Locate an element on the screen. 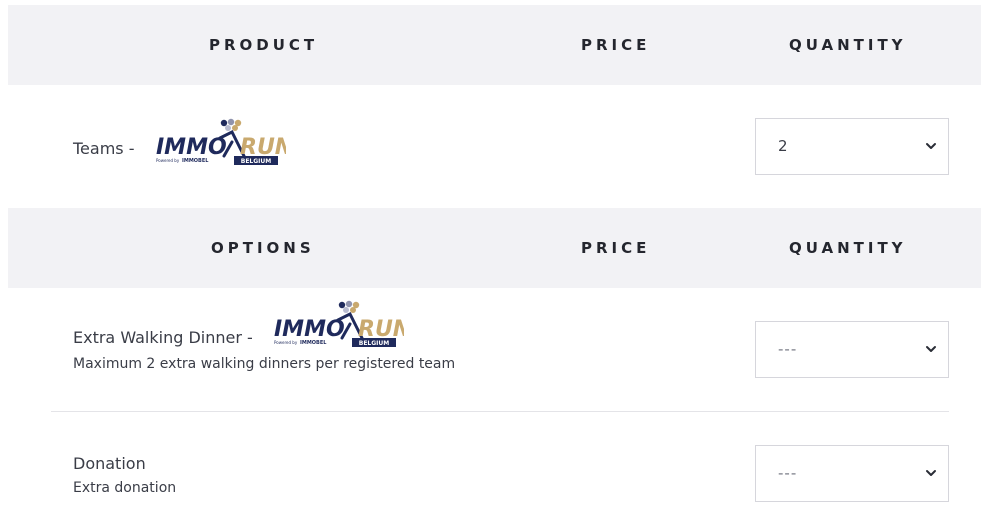 The image size is (981, 528). option-description: Extra donation is located at coordinates (125, 488).